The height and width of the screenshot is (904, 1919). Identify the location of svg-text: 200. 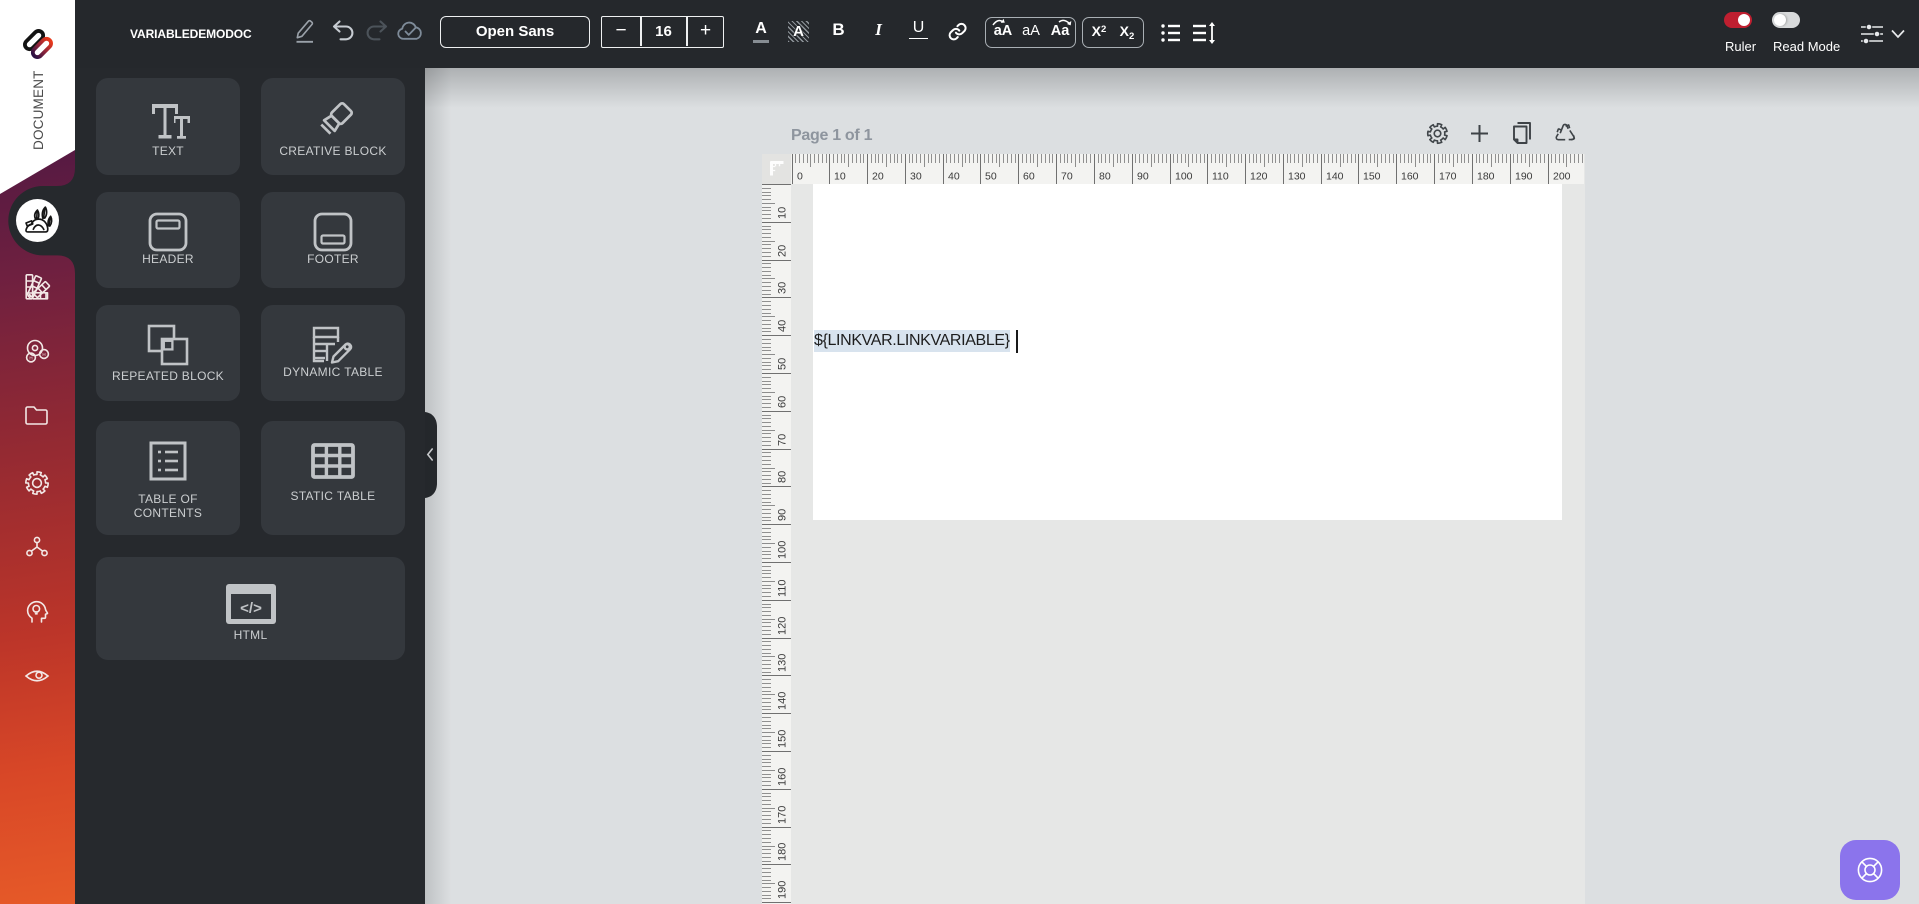
(1562, 177).